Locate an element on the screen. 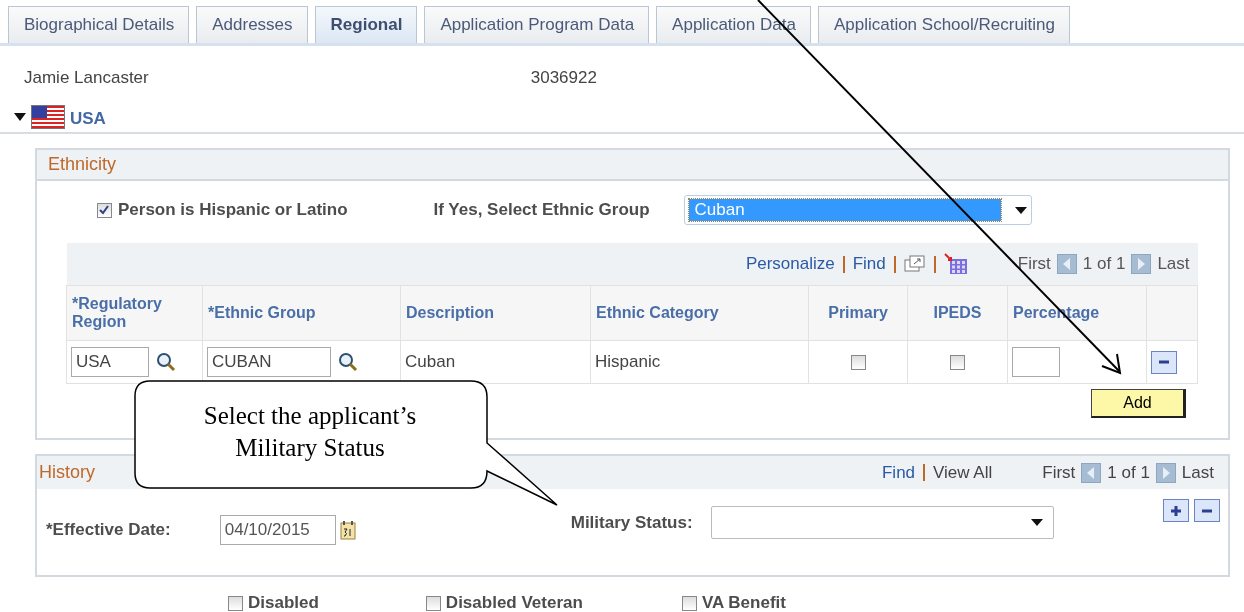 The width and height of the screenshot is (1244, 612). callout-text: Select the applicant’s Military Status is located at coordinates (310, 432).